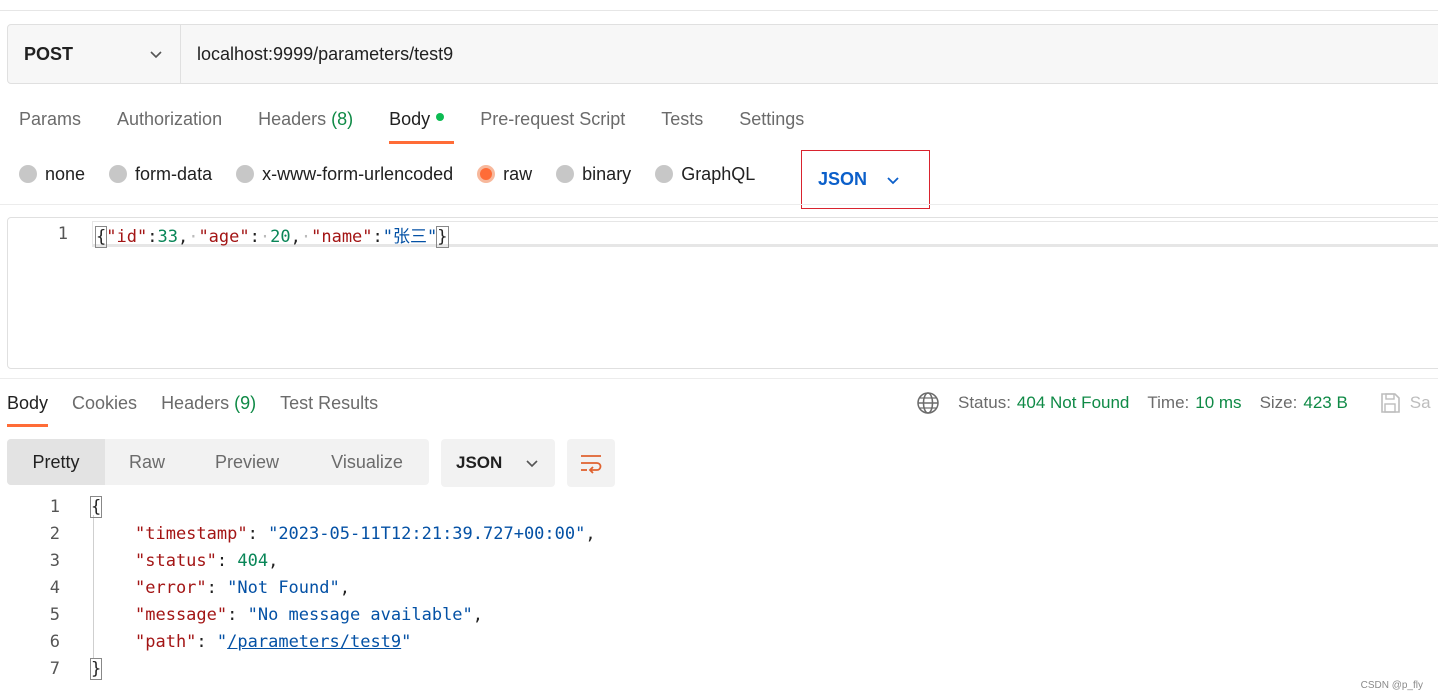 The width and height of the screenshot is (1438, 699). Describe the element at coordinates (52, 174) in the screenshot. I see `radio-none: none` at that location.